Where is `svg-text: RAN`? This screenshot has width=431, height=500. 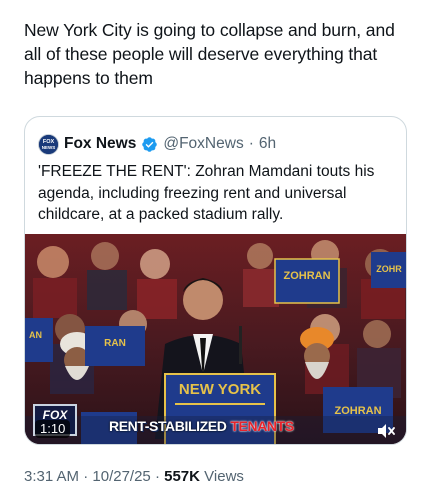
svg-text: RAN is located at coordinates (115, 343).